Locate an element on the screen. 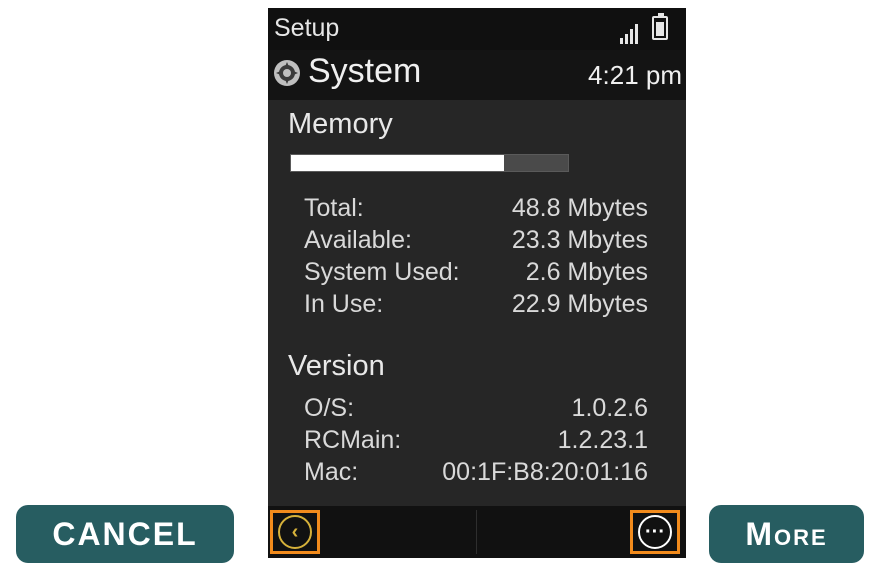  cancel-button: CANCEL is located at coordinates (125, 534).